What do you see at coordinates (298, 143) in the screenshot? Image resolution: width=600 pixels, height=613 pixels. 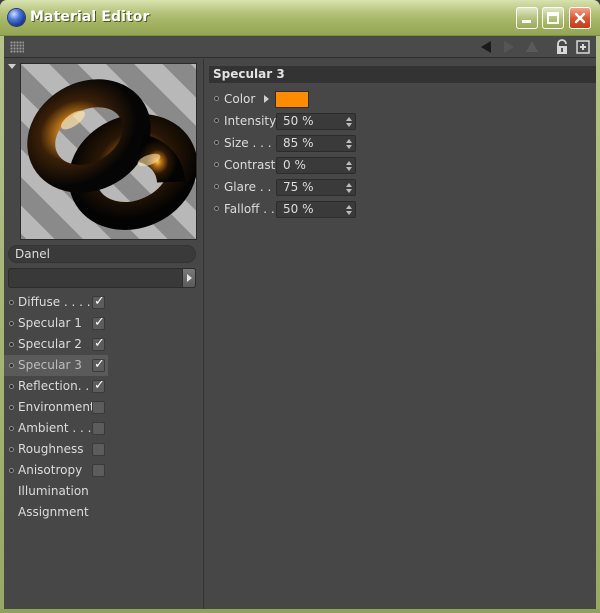 I see `field-value: 85 %` at bounding box center [298, 143].